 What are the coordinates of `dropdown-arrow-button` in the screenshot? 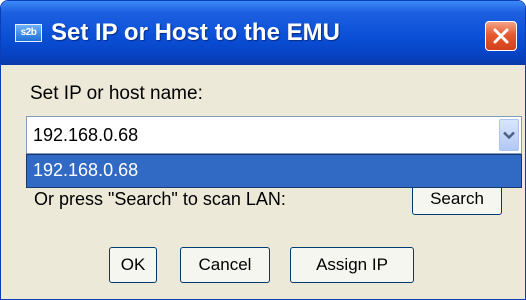 It's located at (509, 135).